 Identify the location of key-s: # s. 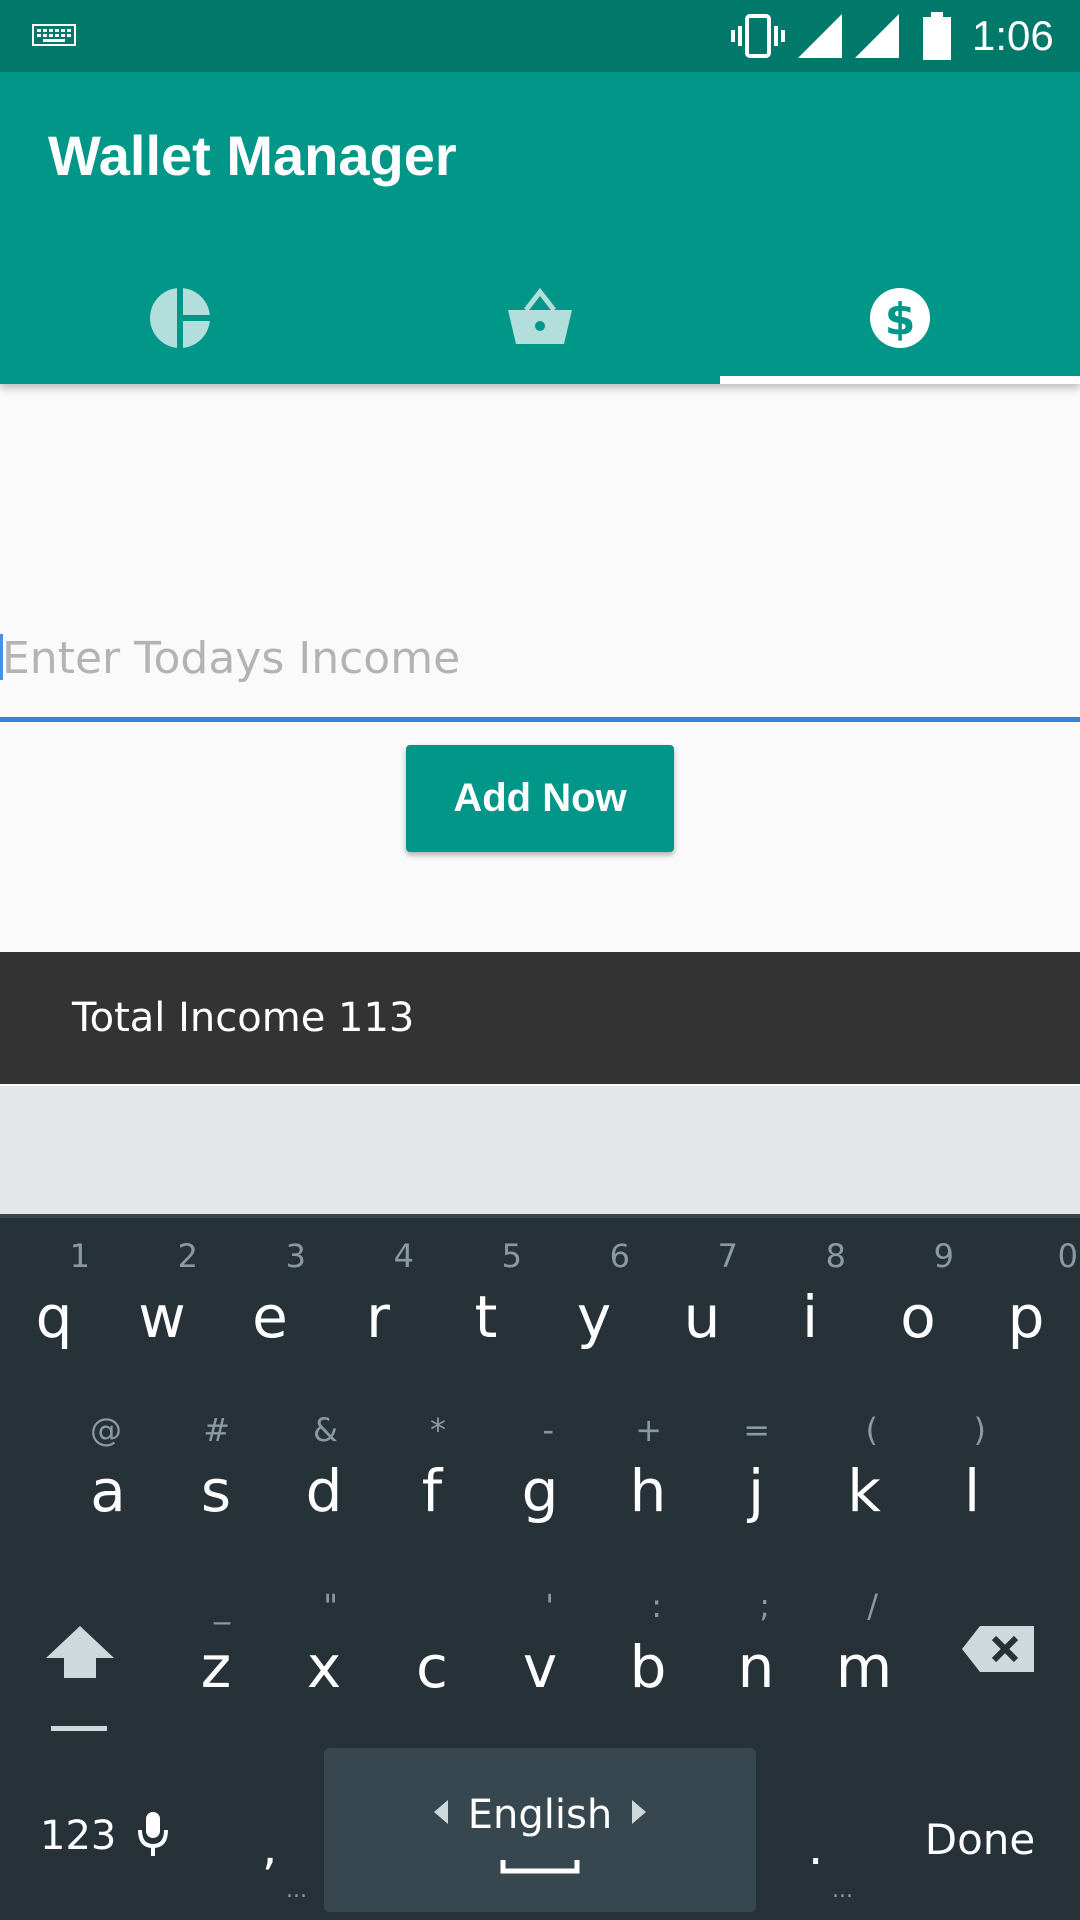
(216, 1495).